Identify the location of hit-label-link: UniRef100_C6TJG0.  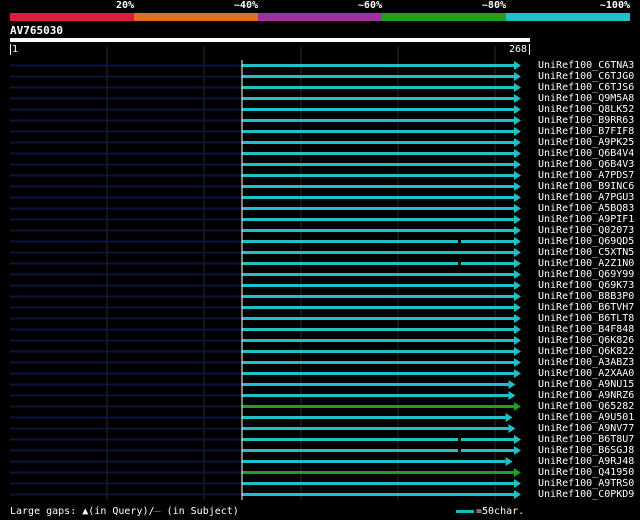
(586, 76).